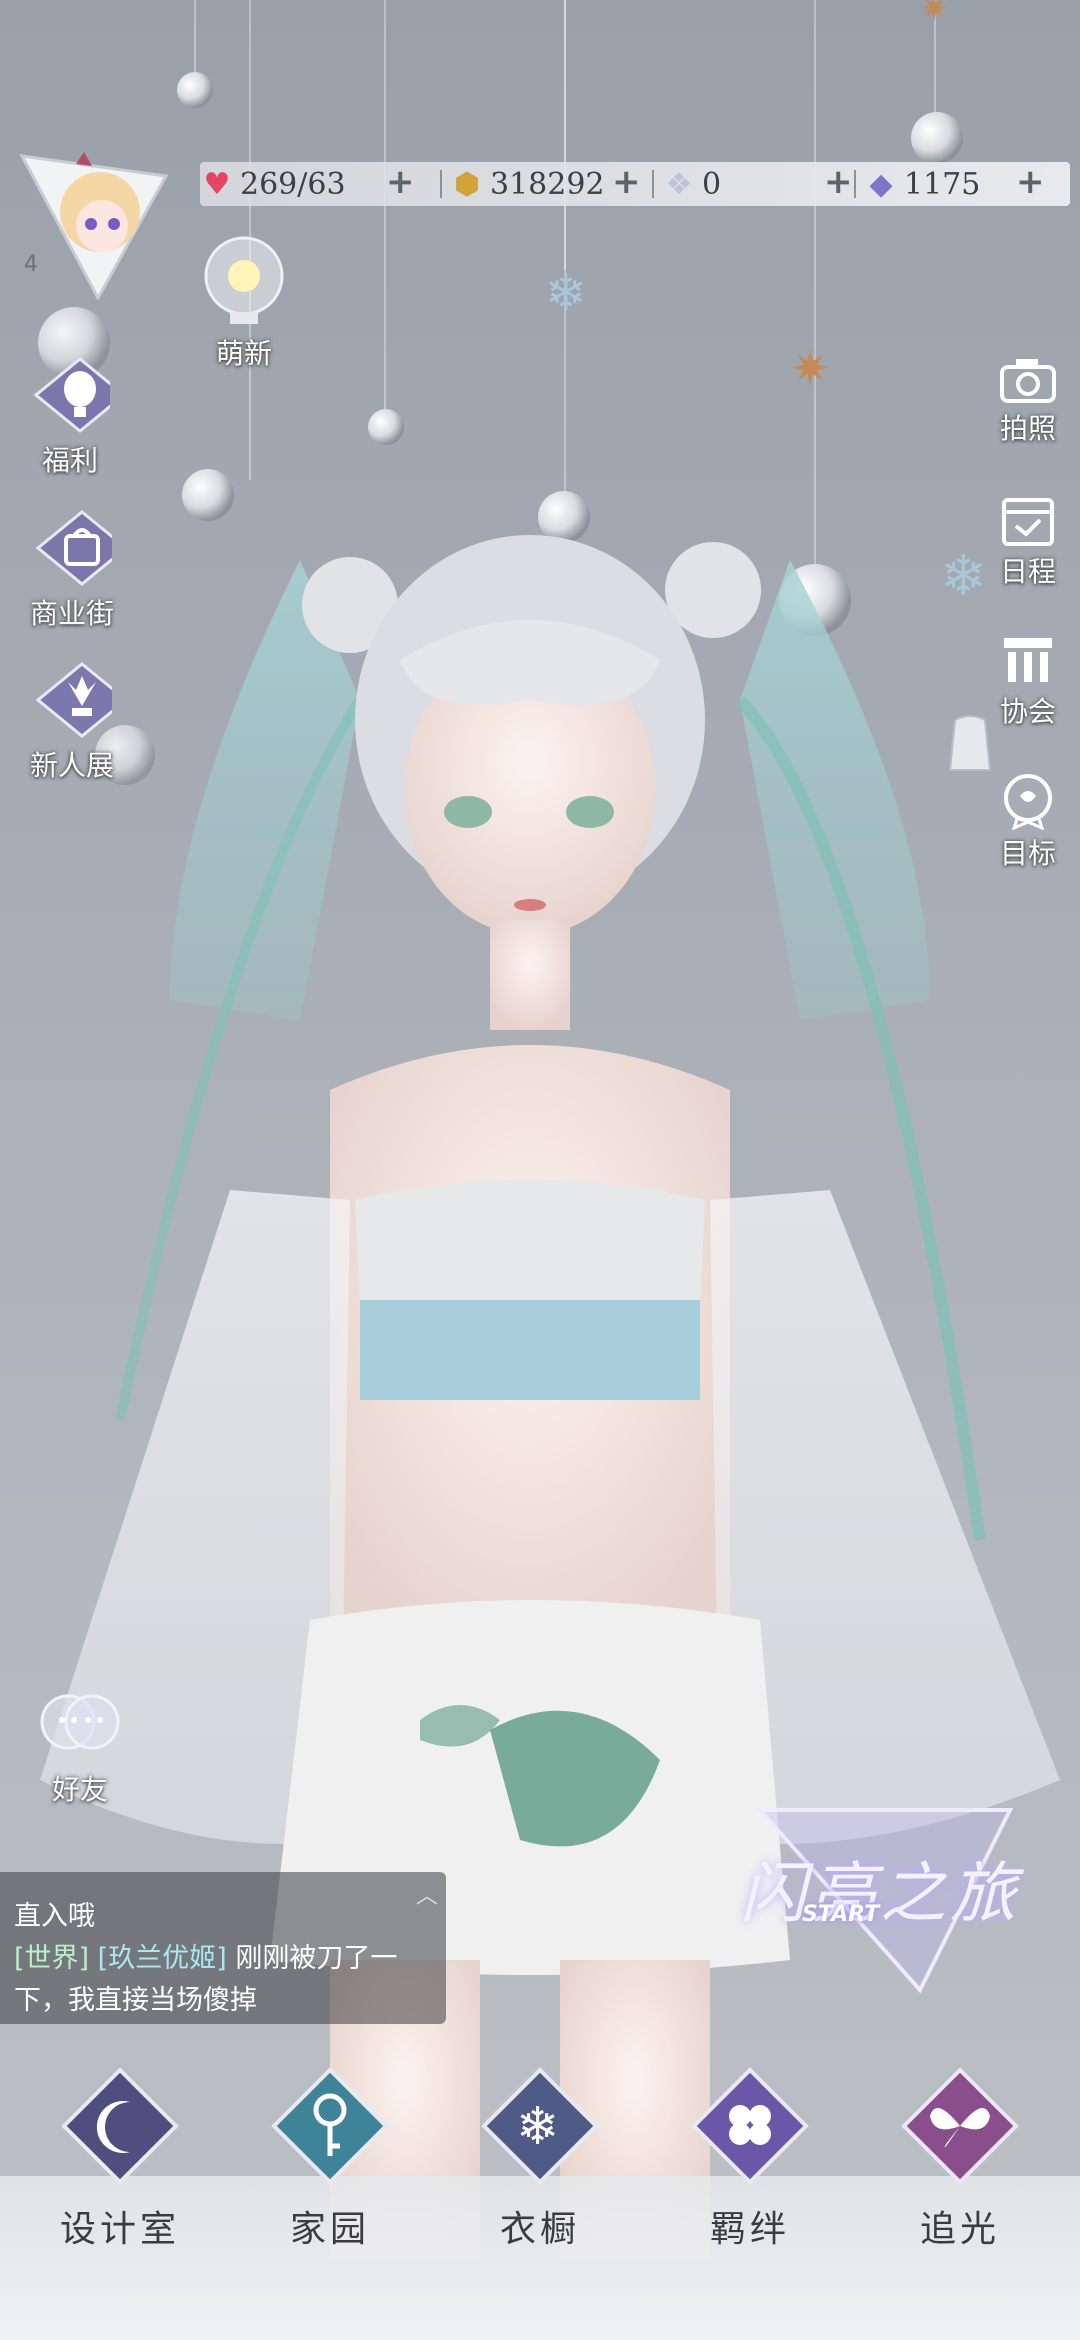  What do you see at coordinates (52, 1958) in the screenshot?
I see `chat-channel: [世界]` at bounding box center [52, 1958].